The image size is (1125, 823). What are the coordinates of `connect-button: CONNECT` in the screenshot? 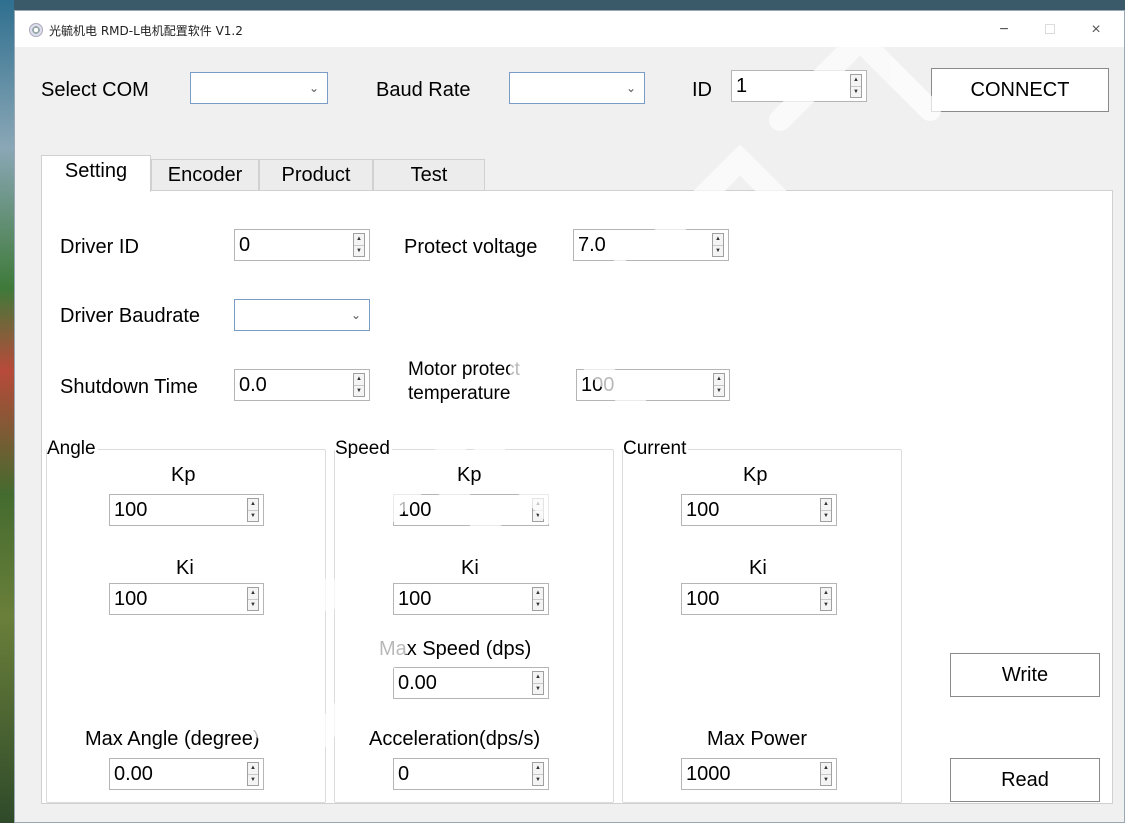 It's located at (1020, 90).